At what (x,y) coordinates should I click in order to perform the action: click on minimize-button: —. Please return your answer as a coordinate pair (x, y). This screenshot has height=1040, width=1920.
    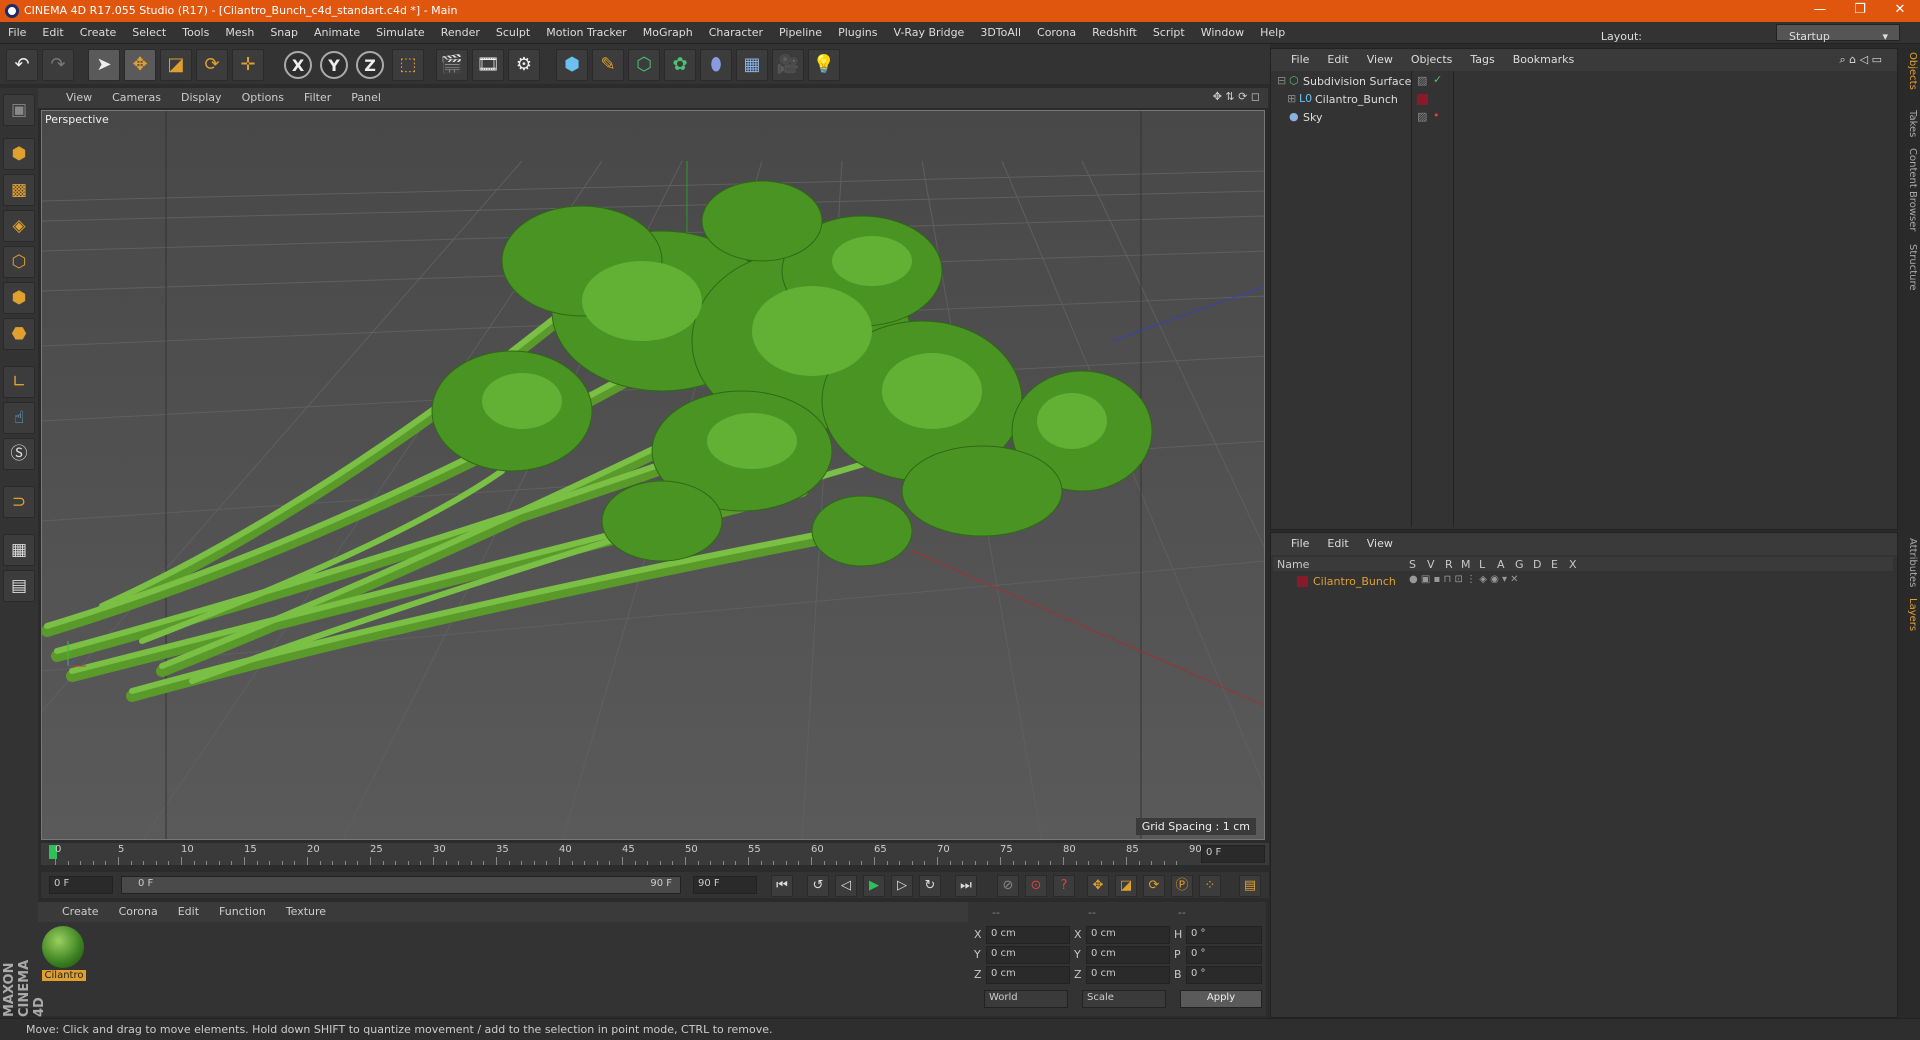
    Looking at the image, I should click on (1820, 11).